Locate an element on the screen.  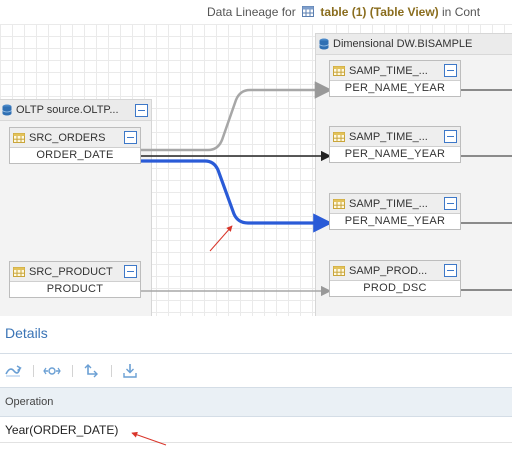
details-toolbar is located at coordinates (256, 371).